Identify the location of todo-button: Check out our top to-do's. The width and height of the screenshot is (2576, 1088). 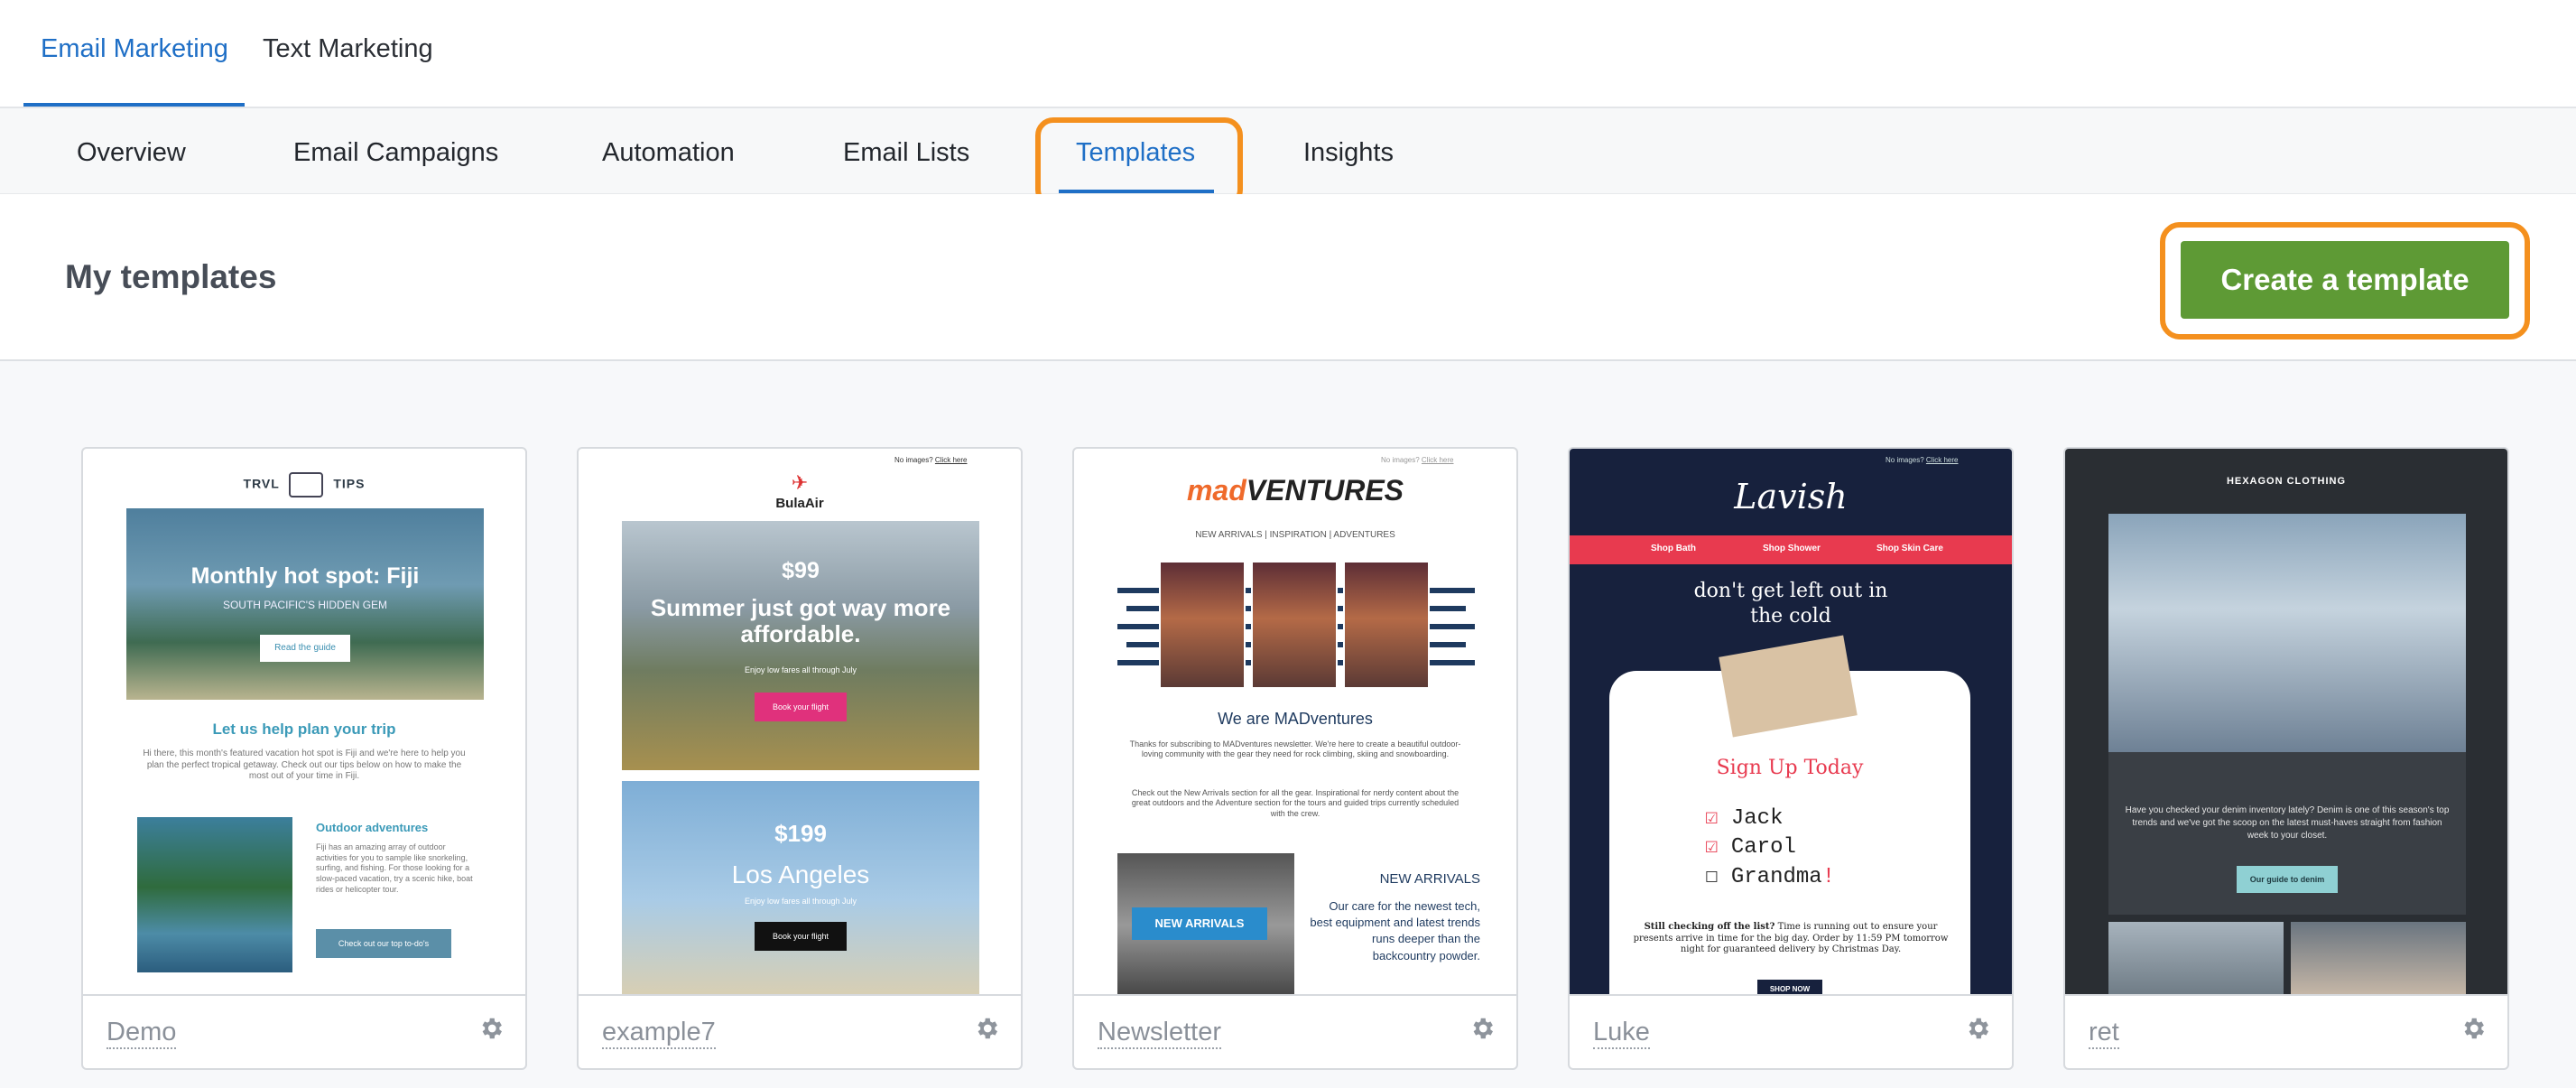
(383, 943).